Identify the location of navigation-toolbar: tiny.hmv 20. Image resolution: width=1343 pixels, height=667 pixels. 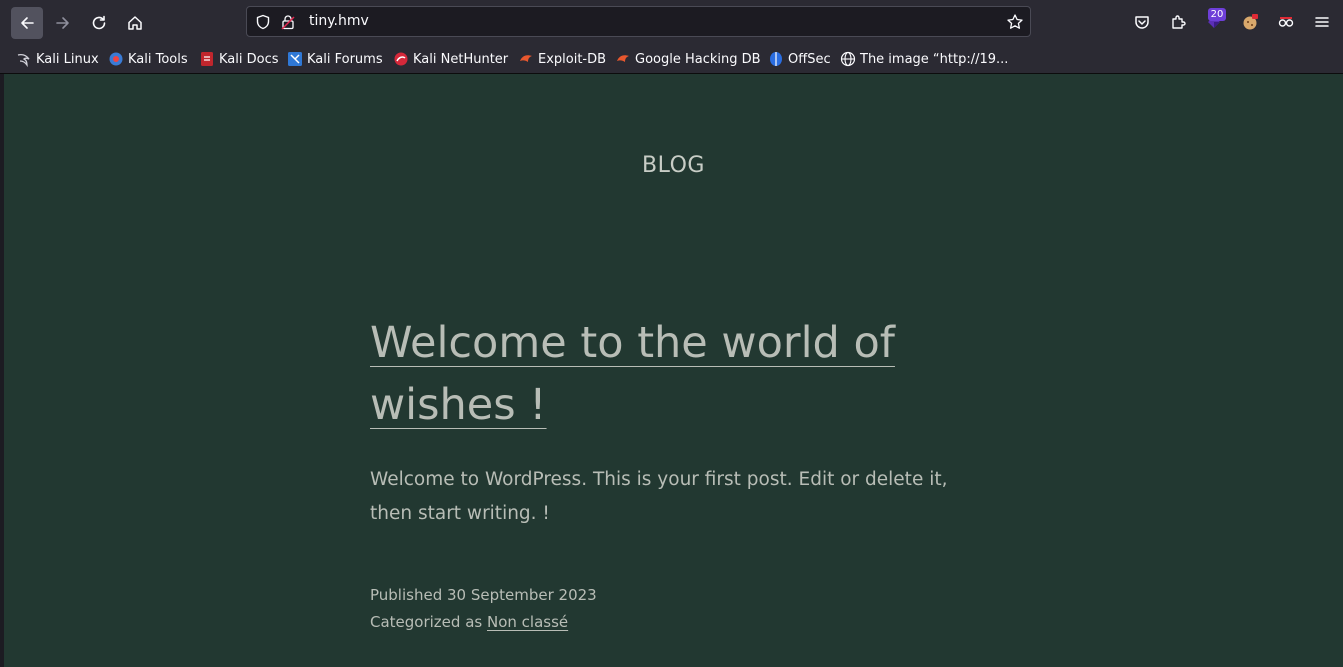
(671, 22).